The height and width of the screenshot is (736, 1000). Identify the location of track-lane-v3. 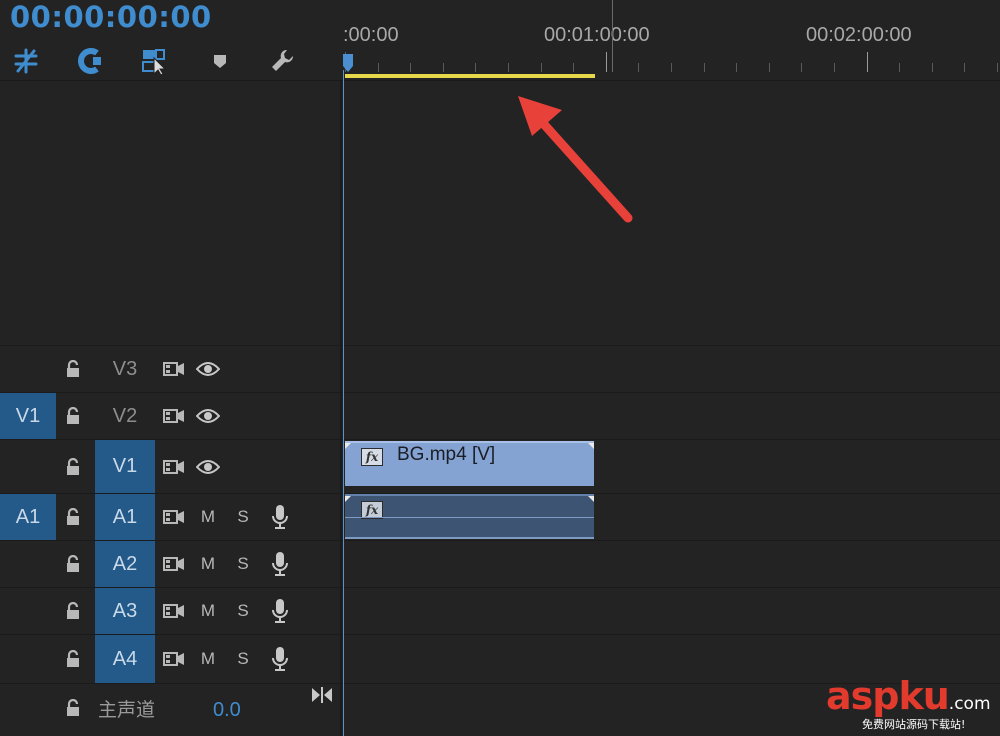
(671, 369).